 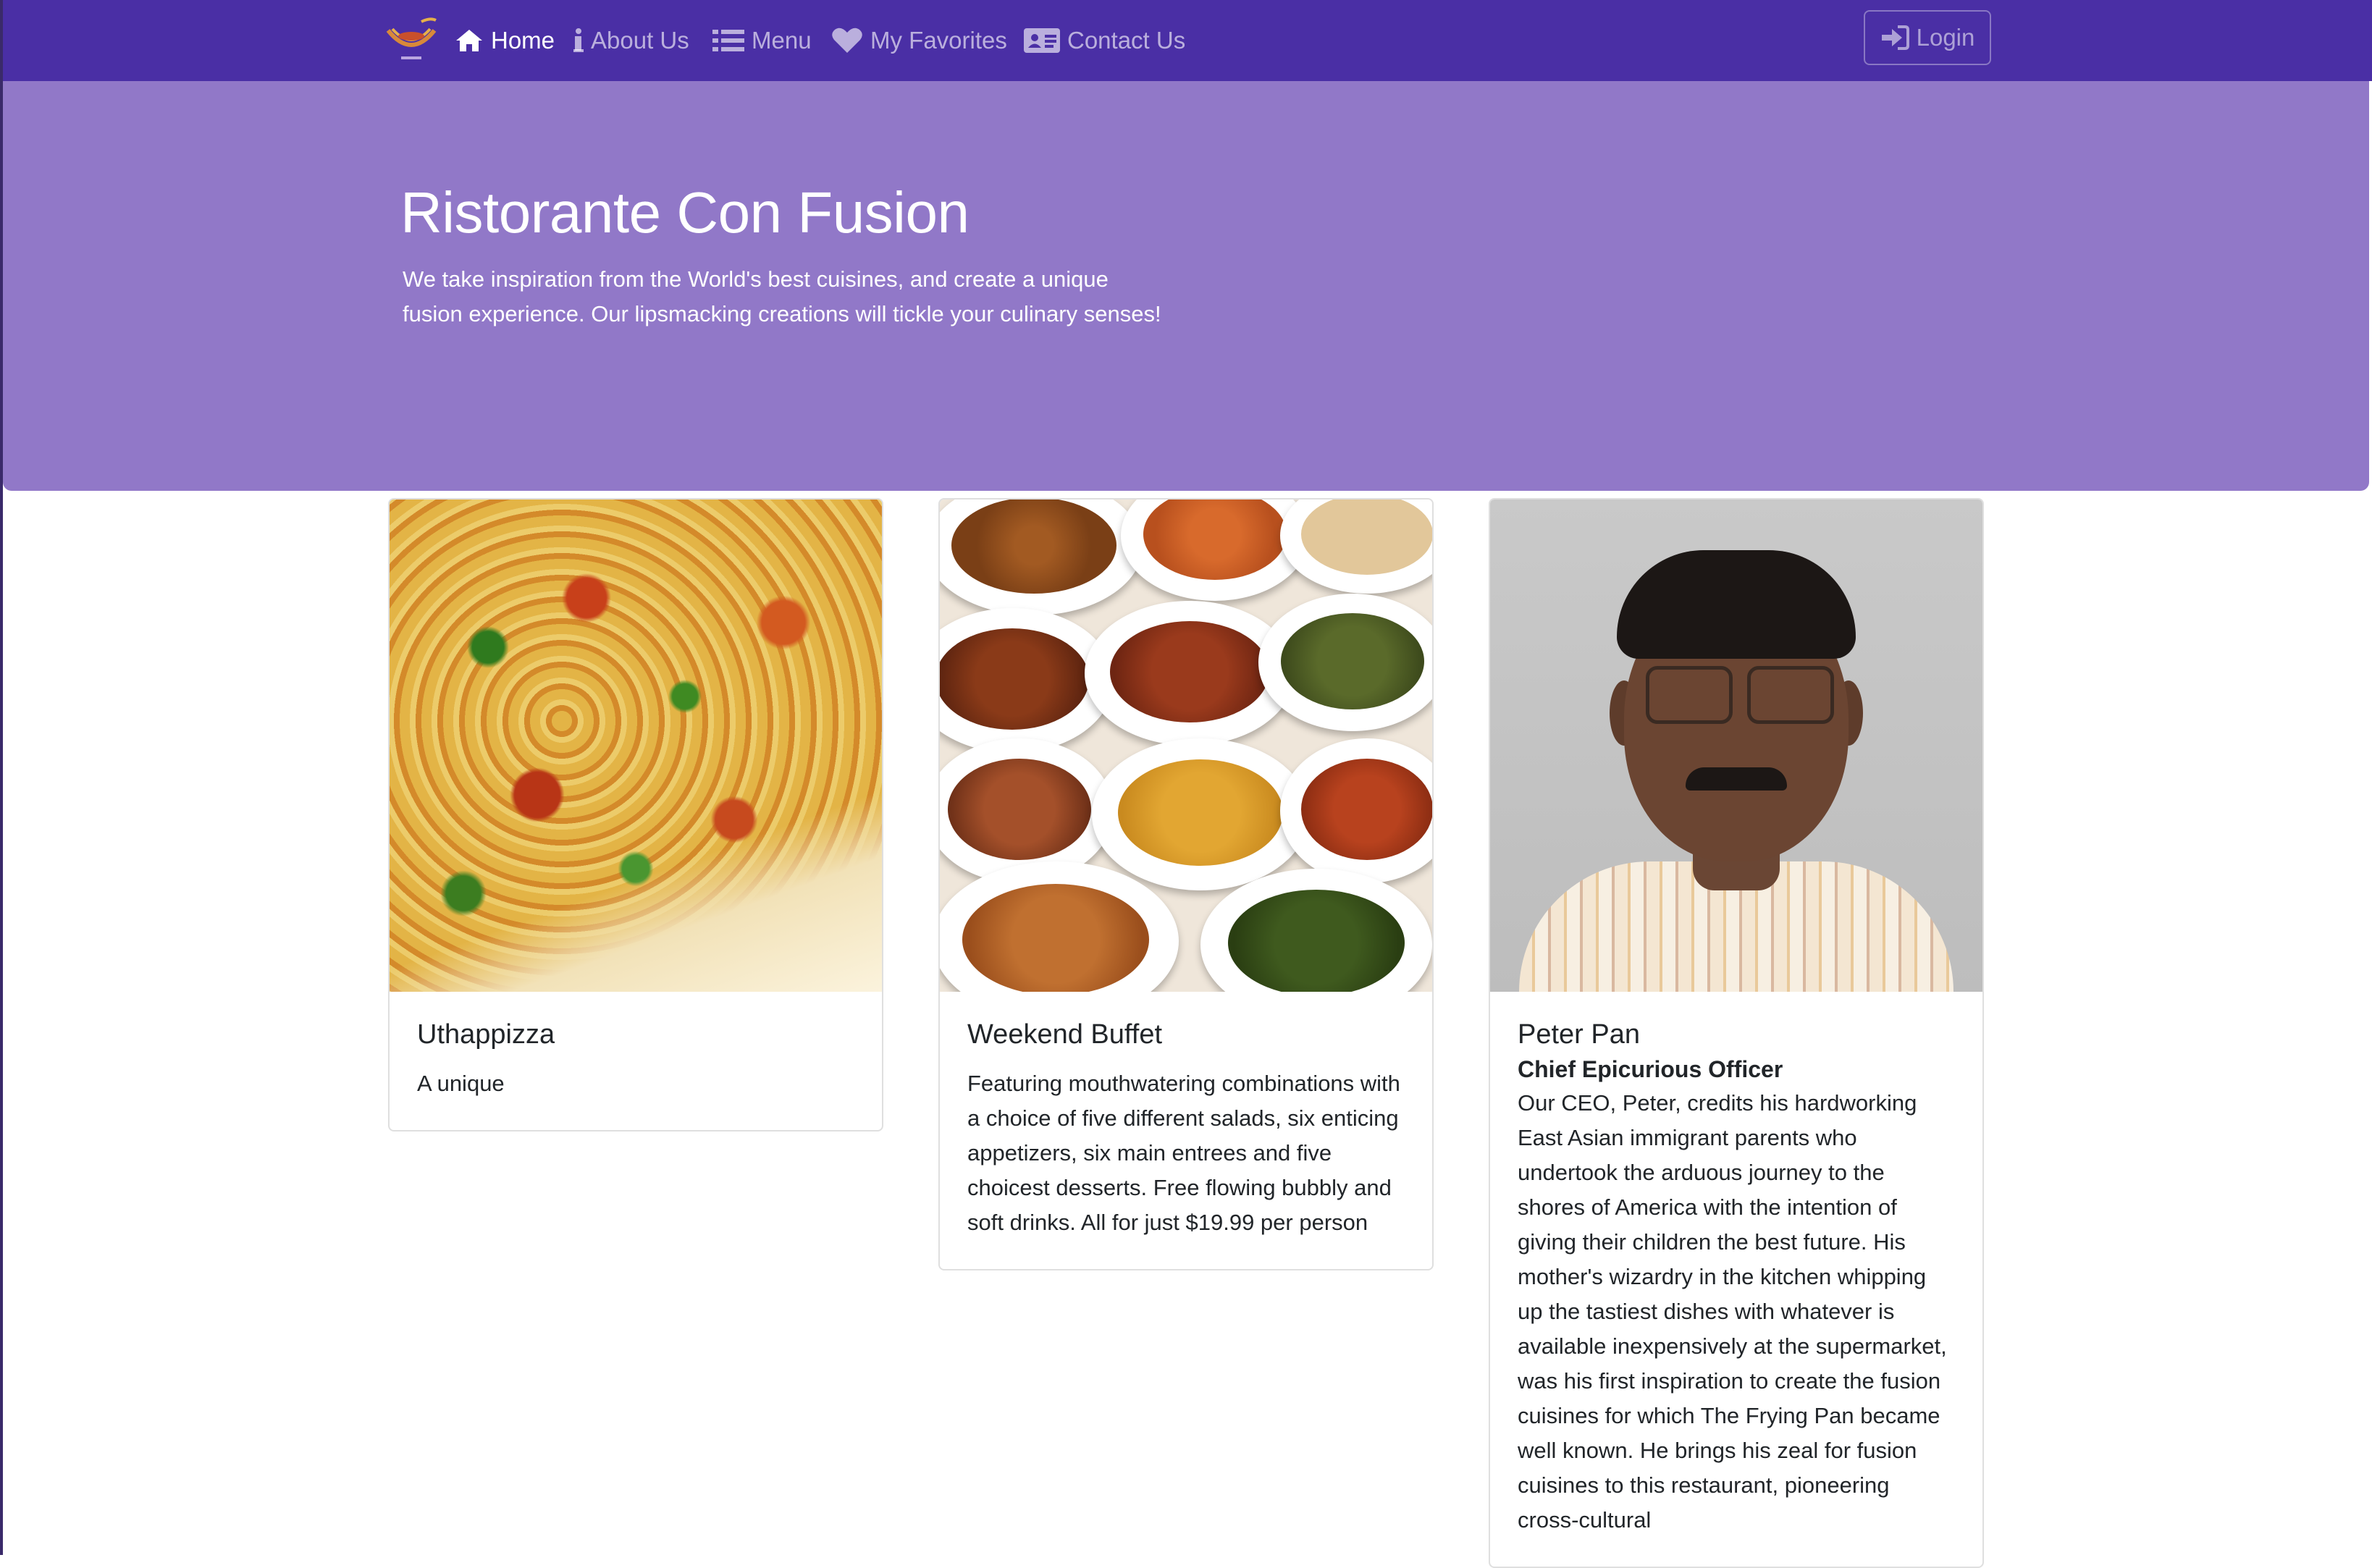 I want to click on dish-description: A unique, so click(x=461, y=1083).